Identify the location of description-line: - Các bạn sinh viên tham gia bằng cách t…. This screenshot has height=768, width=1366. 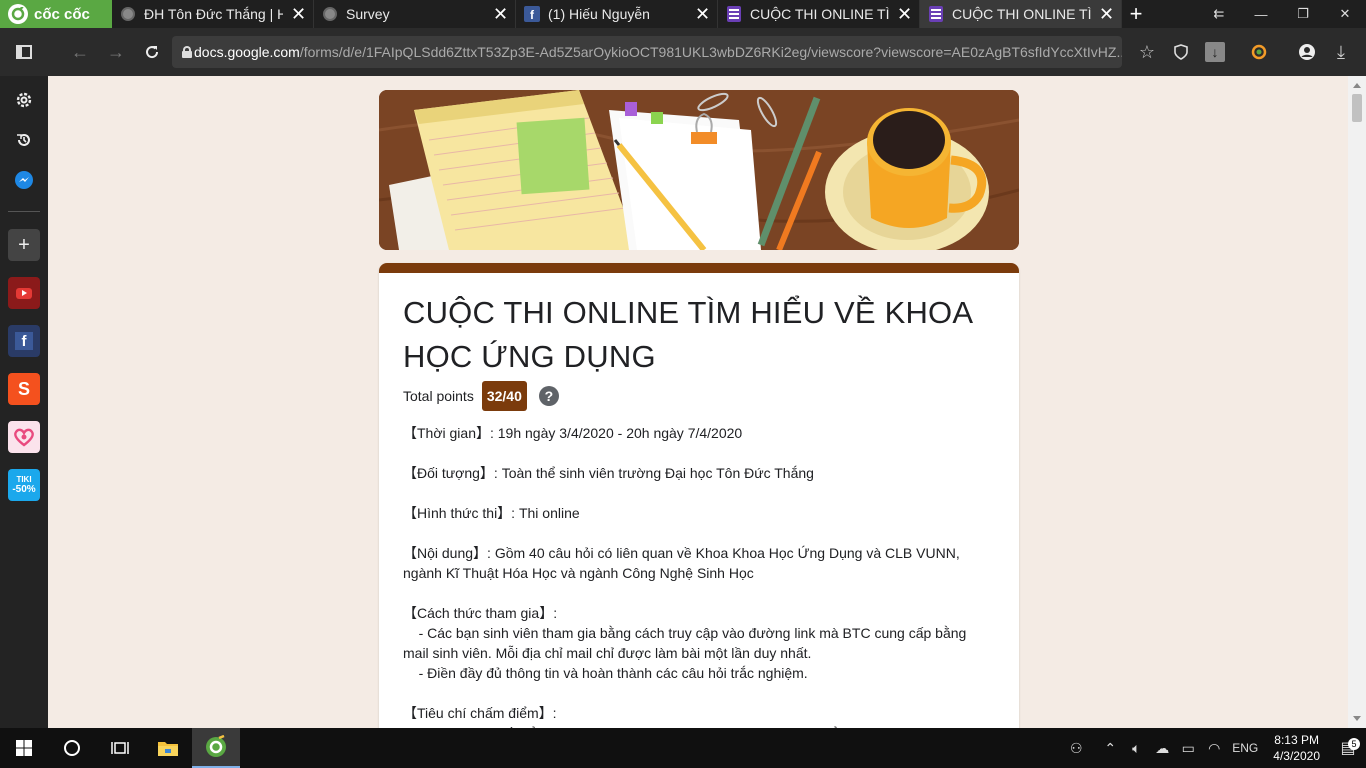
(687, 643).